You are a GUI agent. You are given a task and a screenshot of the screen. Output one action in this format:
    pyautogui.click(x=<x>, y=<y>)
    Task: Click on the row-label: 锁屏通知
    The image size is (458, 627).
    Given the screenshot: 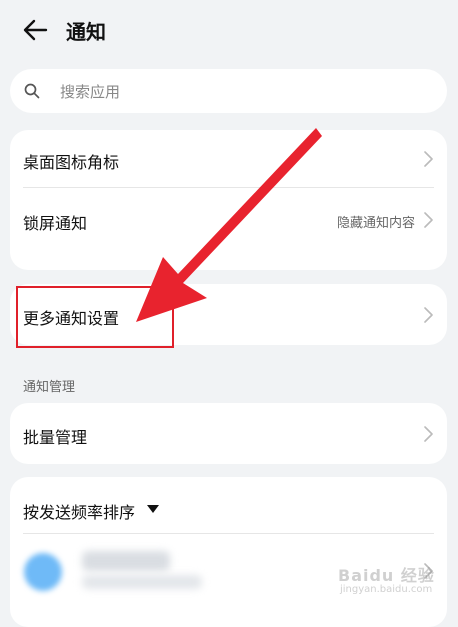 What is the action you would take?
    pyautogui.click(x=55, y=223)
    